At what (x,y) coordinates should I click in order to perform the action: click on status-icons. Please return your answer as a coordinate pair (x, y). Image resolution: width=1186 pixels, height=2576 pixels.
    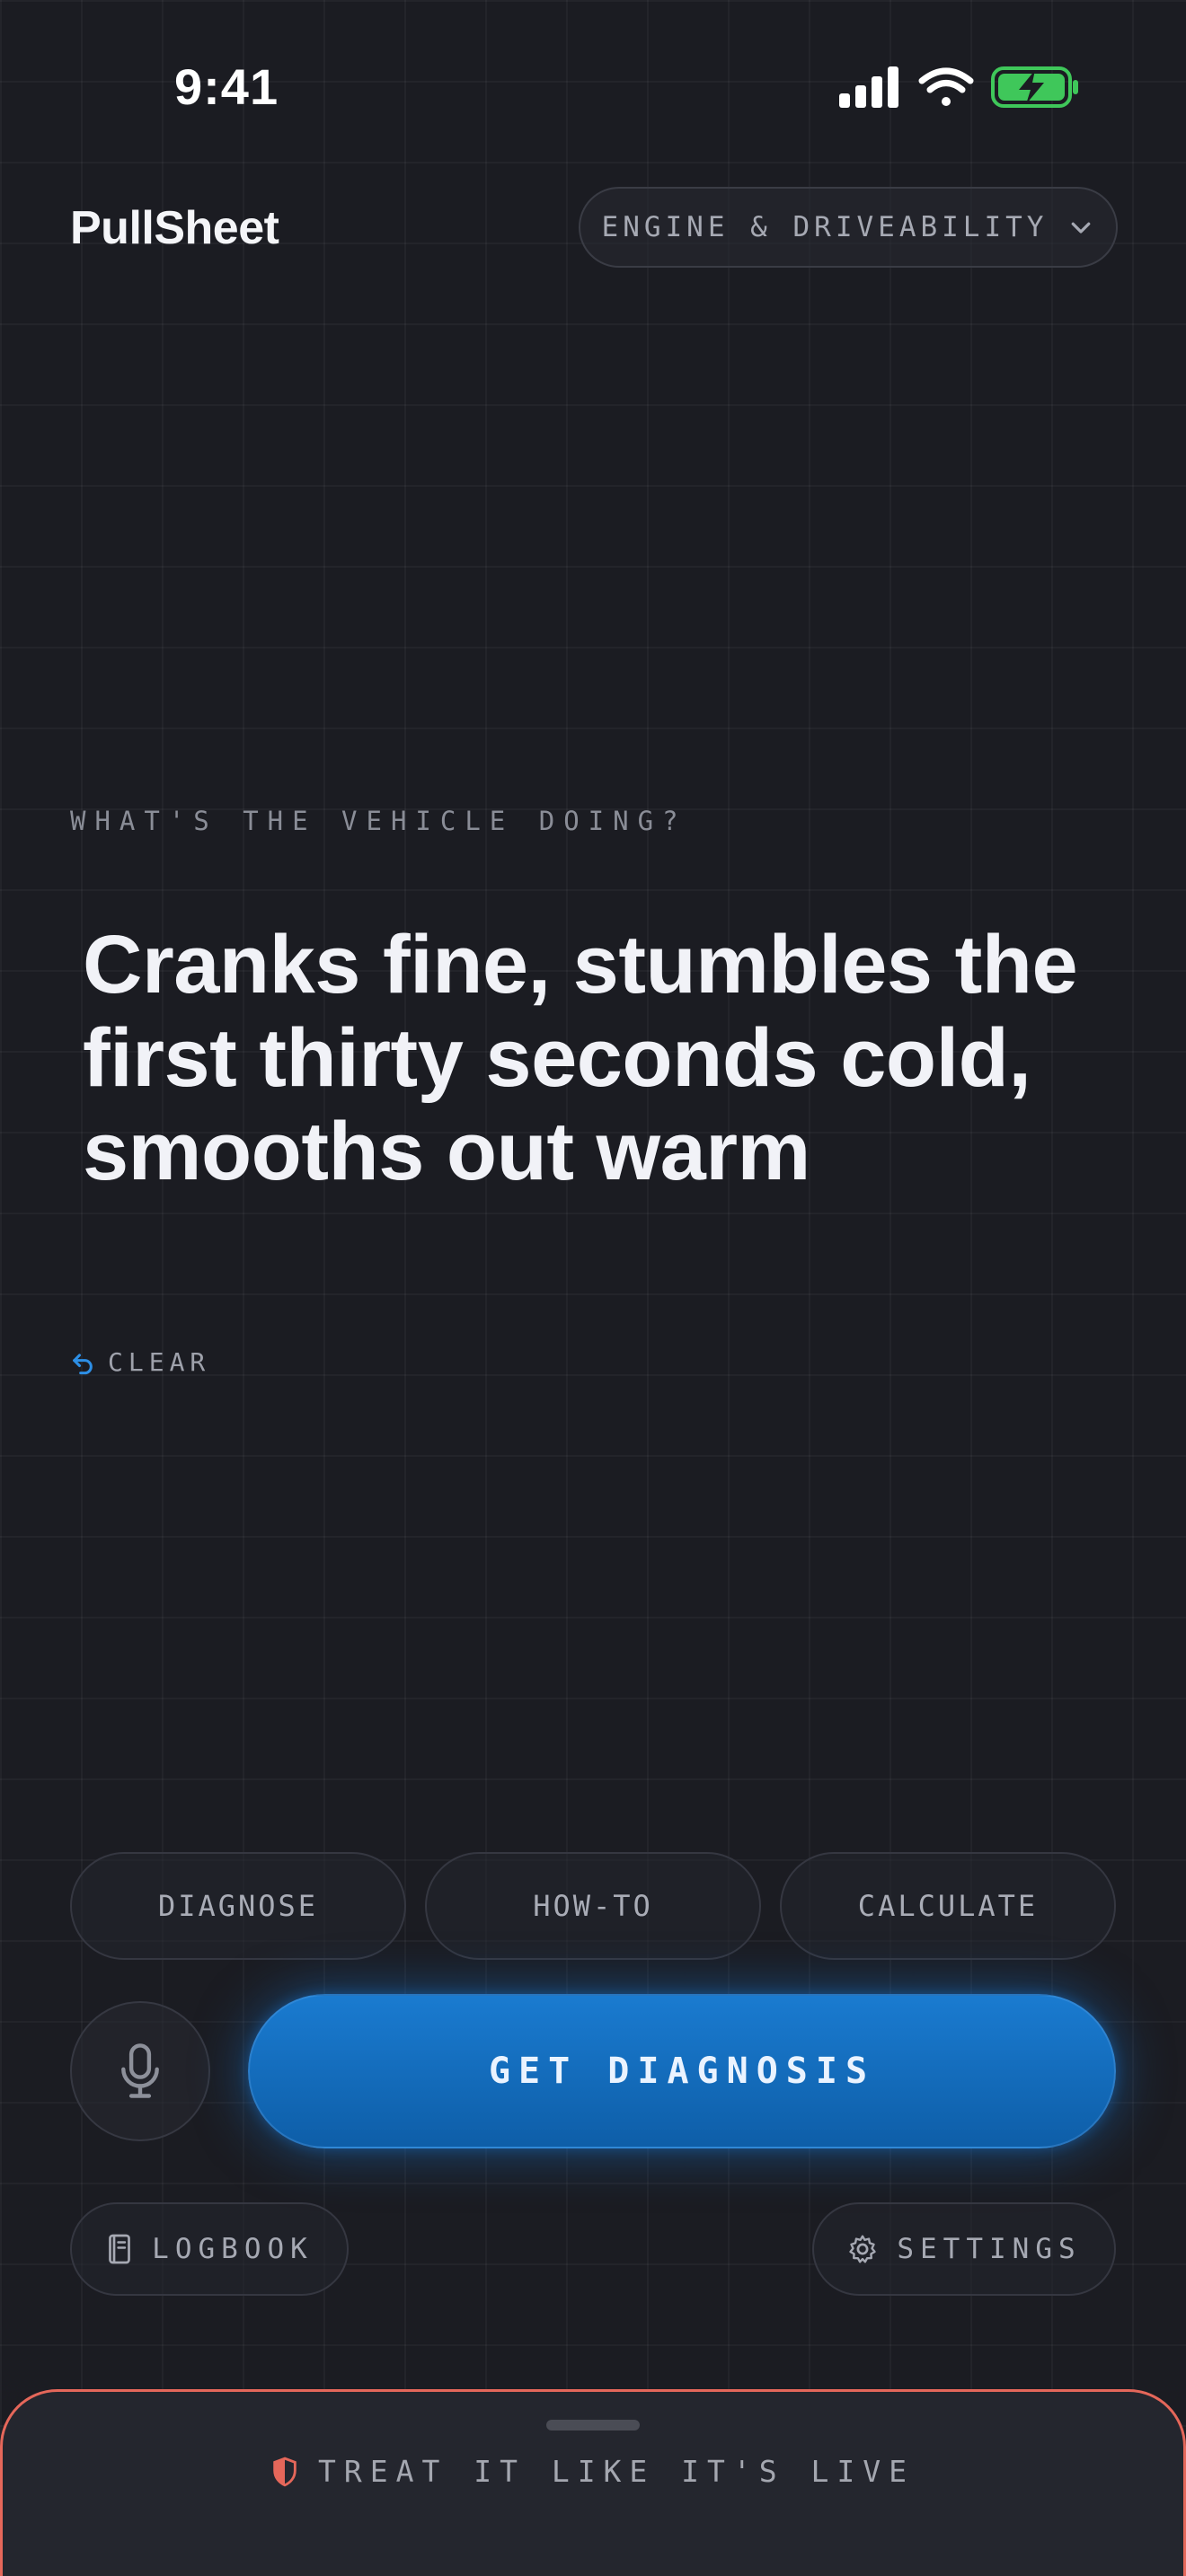
    Looking at the image, I should click on (958, 87).